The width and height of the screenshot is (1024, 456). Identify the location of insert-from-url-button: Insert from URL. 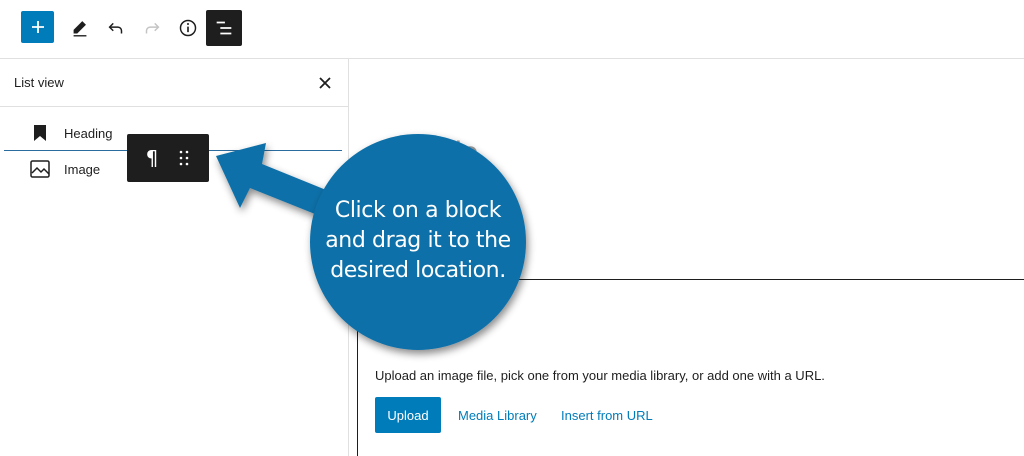
(607, 415).